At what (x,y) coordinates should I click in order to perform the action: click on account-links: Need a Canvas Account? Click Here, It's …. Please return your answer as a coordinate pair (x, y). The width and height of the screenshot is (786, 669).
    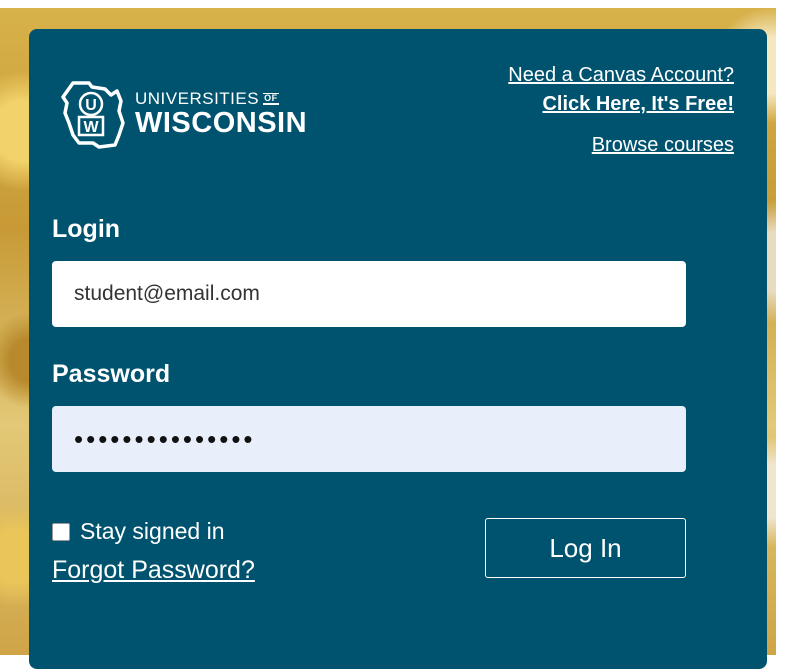
    Looking at the image, I should click on (621, 110).